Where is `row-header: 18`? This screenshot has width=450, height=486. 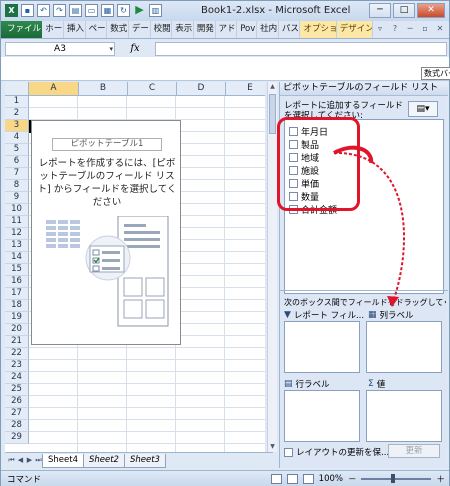
row-header: 18 is located at coordinates (17, 306).